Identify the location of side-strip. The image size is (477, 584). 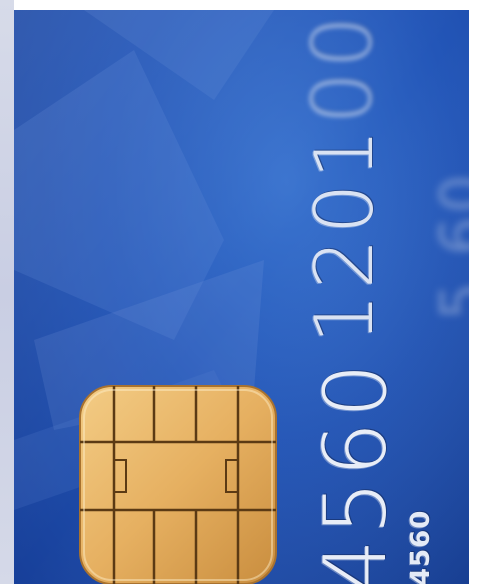
(7, 292).